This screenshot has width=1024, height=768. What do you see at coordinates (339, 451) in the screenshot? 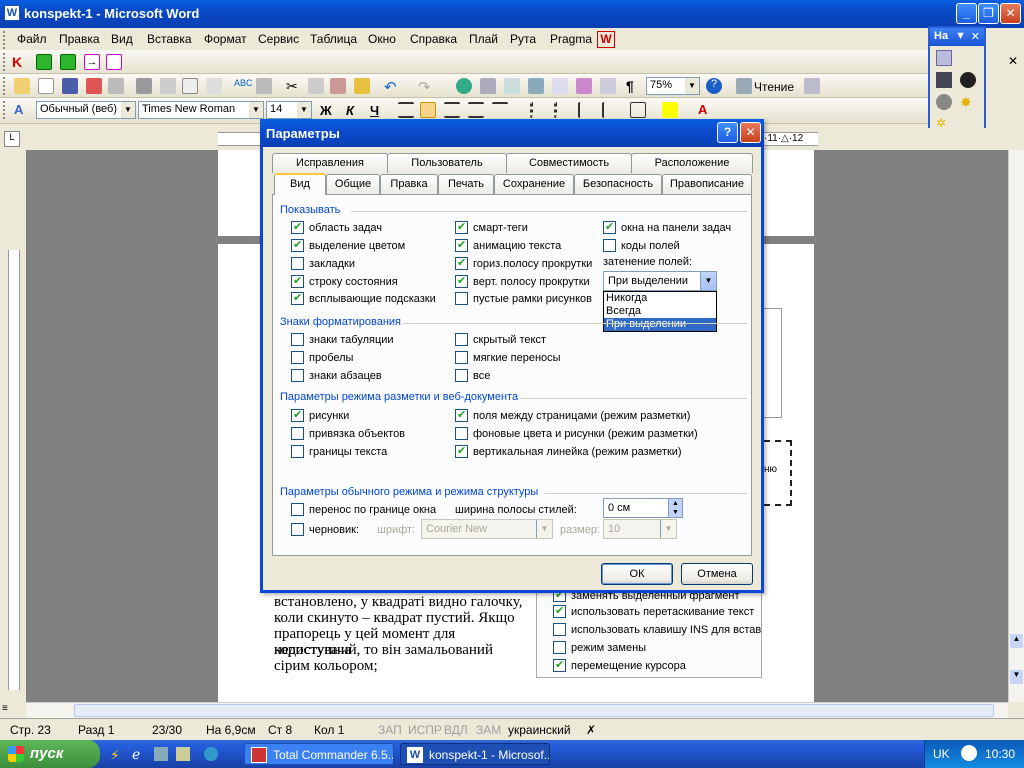
I see `checkbox-text-boundaries: границы текста` at bounding box center [339, 451].